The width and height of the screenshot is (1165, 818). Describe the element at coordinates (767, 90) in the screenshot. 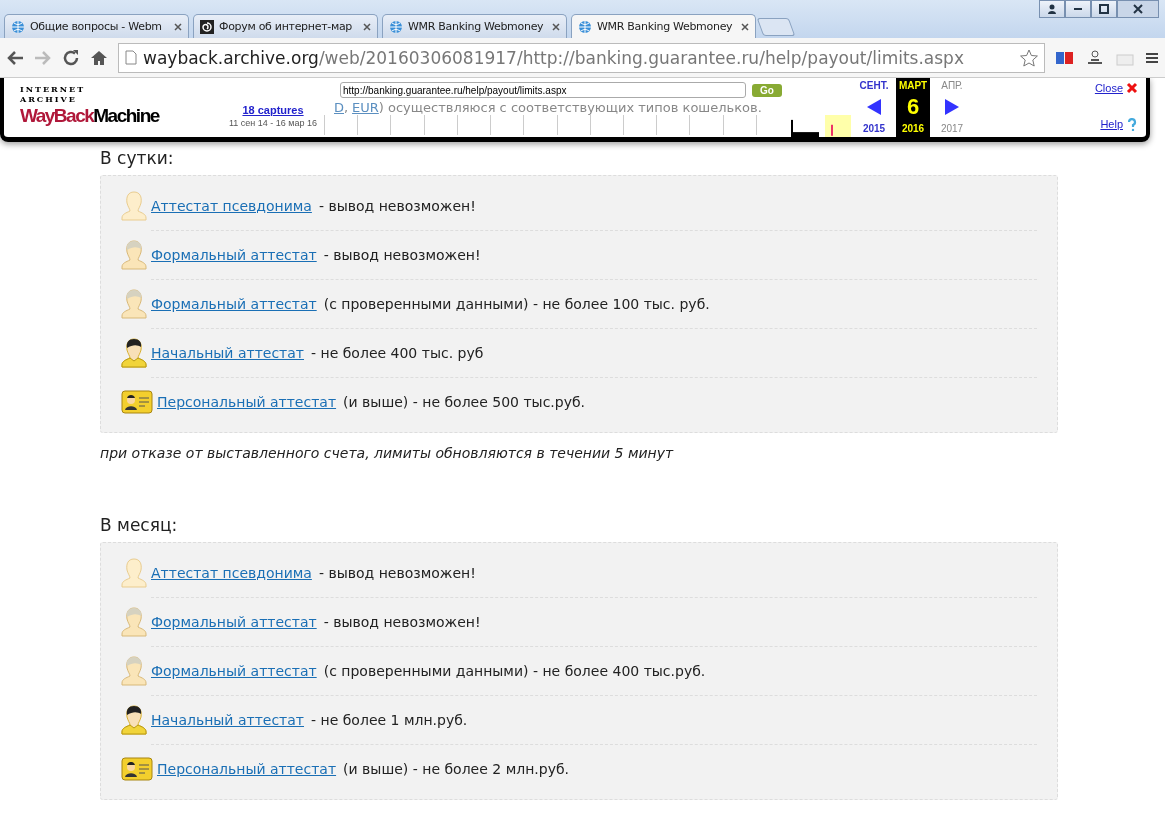

I see `go-button: Go` at that location.